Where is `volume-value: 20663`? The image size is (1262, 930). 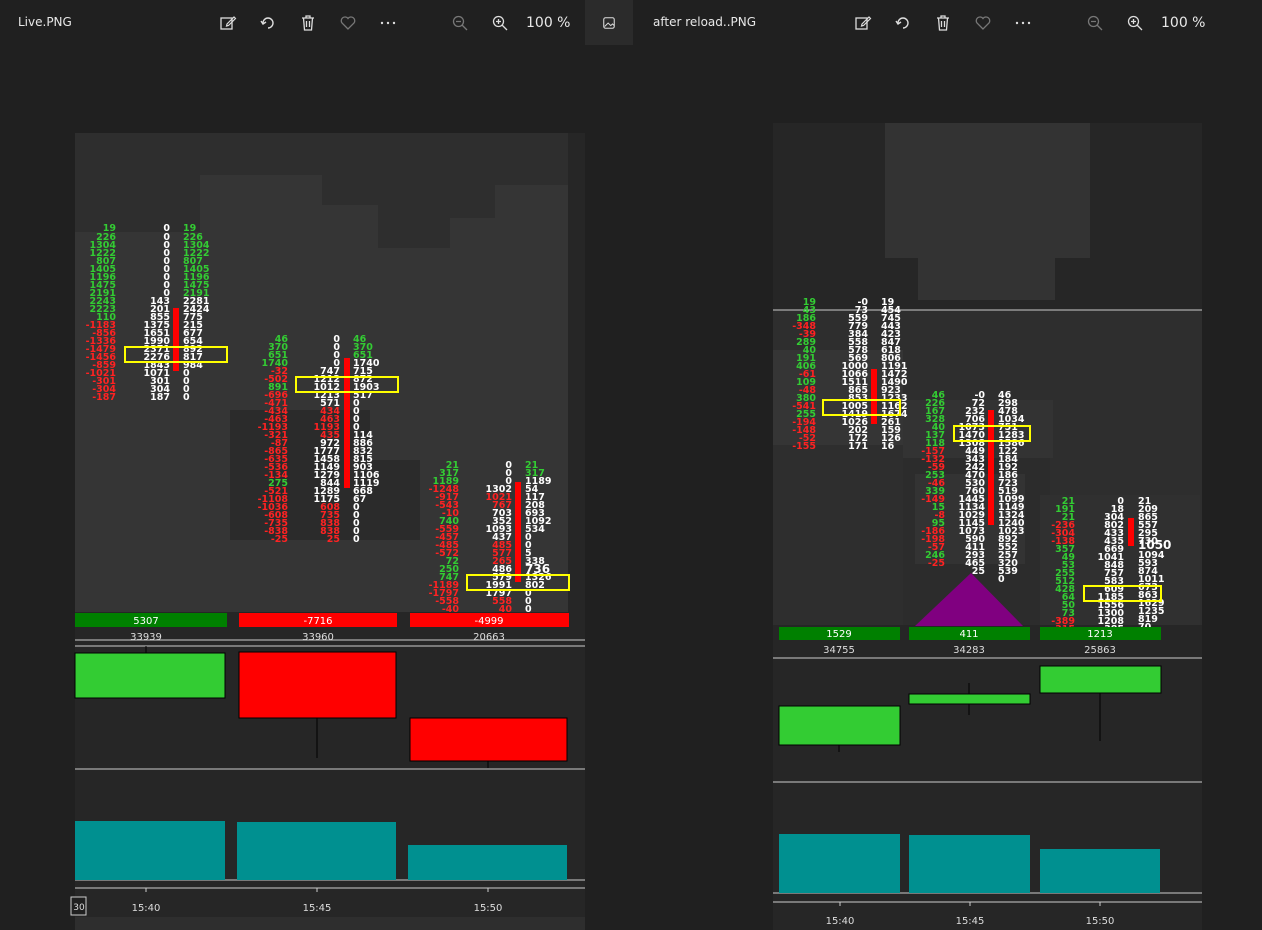
volume-value: 20663 is located at coordinates (489, 637).